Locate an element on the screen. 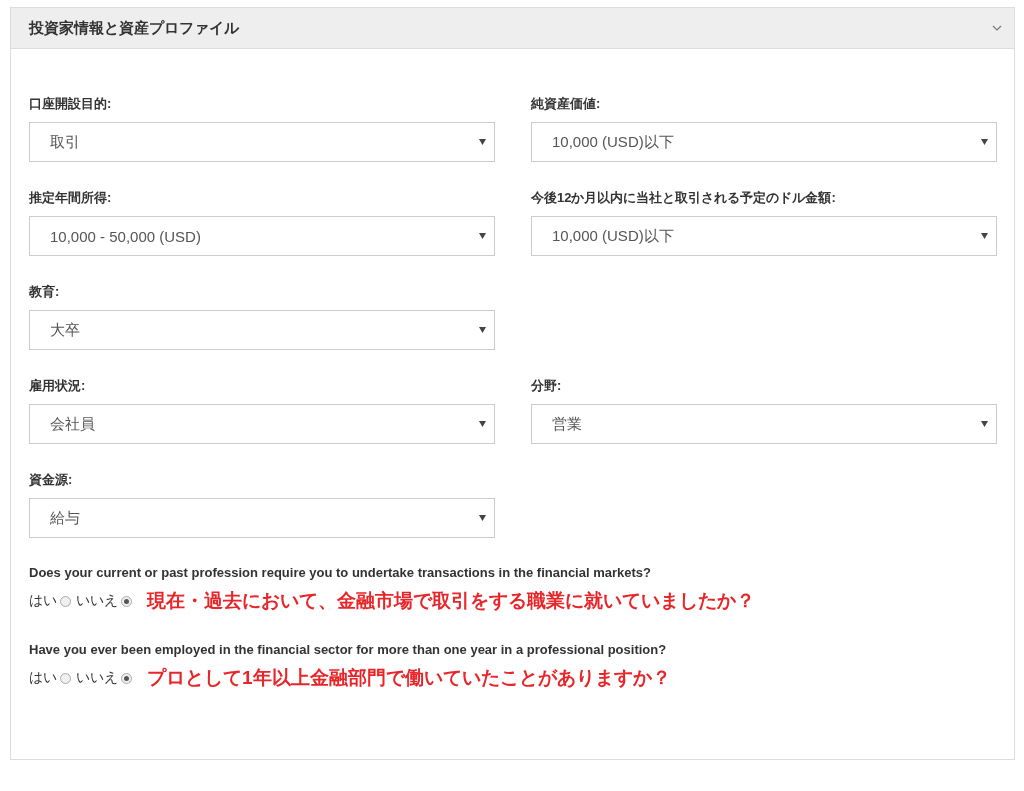  dropdown-select: 10,000 - 50,000 (USD) is located at coordinates (262, 236).